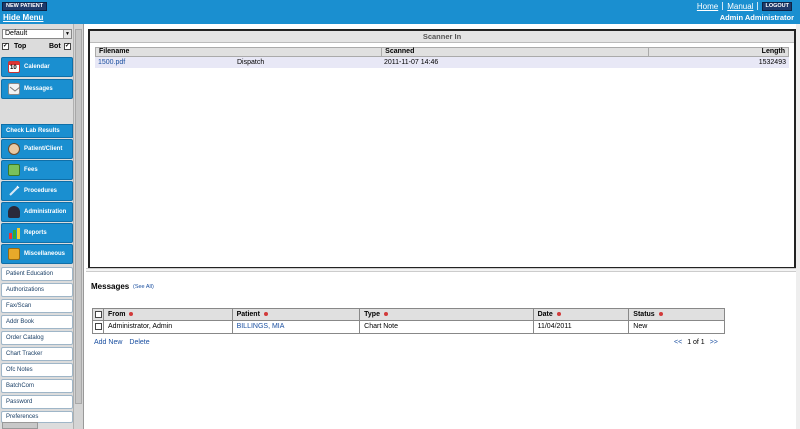 The height and width of the screenshot is (429, 800). Describe the element at coordinates (20, 425) in the screenshot. I see `sidebar-horizontal-scrollbar` at that location.